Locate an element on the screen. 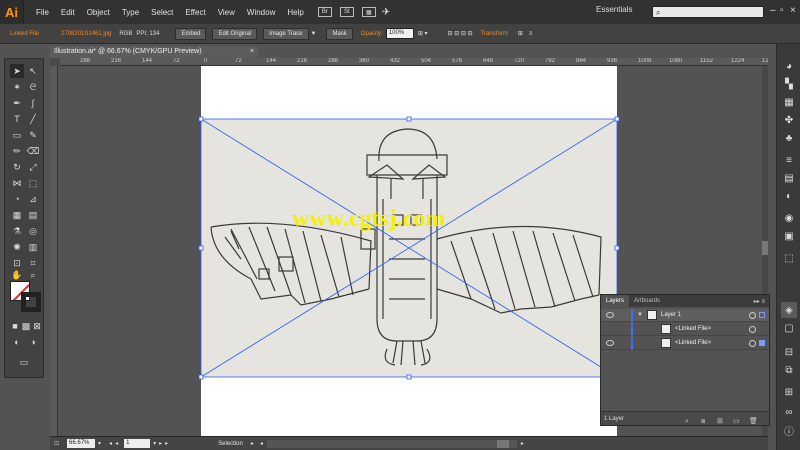 The width and height of the screenshot is (800, 450). brushes-panel-icon: ✤ is located at coordinates (789, 120).